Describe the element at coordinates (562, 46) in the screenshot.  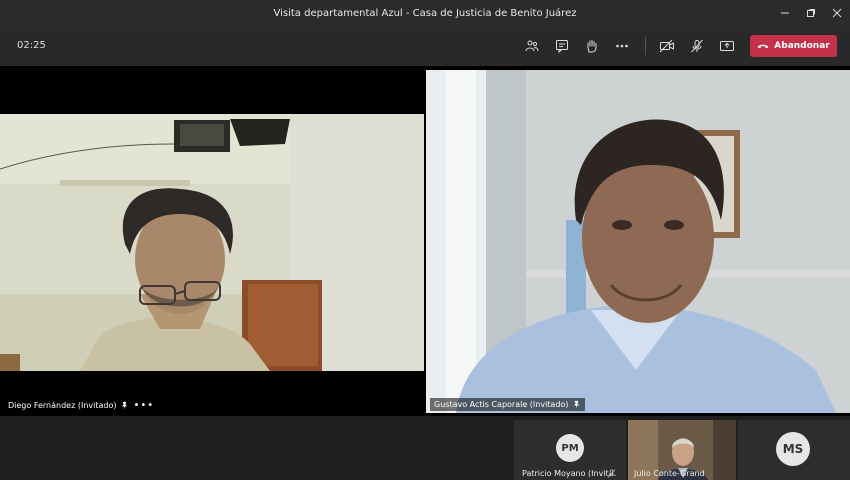
I see `chat-icon` at that location.